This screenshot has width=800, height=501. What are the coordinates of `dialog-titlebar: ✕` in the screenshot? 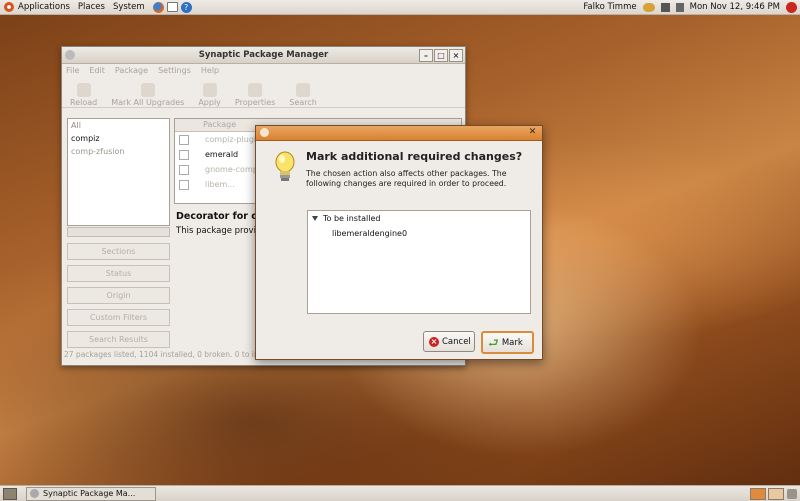 It's located at (399, 133).